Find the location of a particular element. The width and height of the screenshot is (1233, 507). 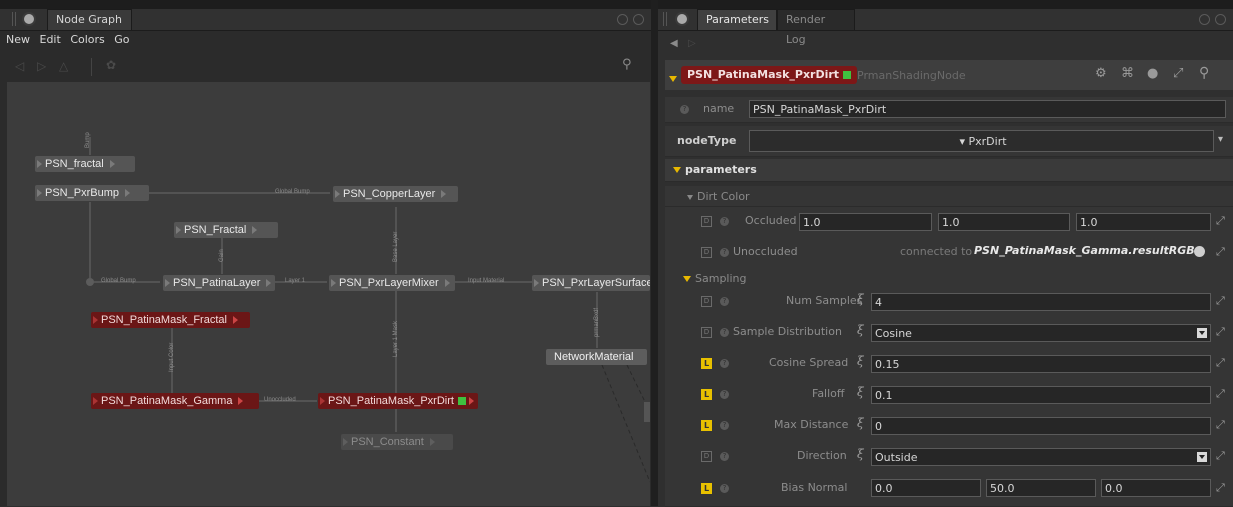

node-psn-copperlayer: PSN_CopperLayer is located at coordinates (395, 194).